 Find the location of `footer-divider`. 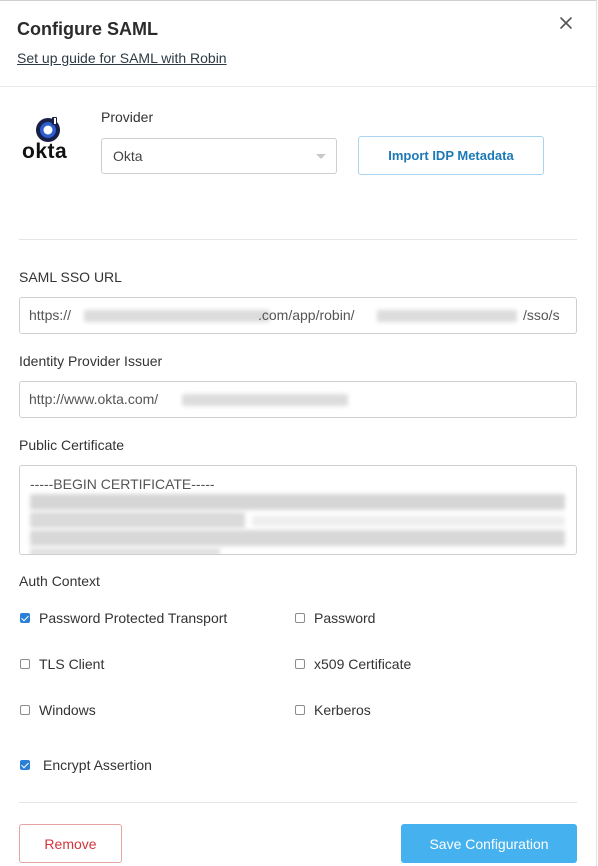

footer-divider is located at coordinates (298, 802).